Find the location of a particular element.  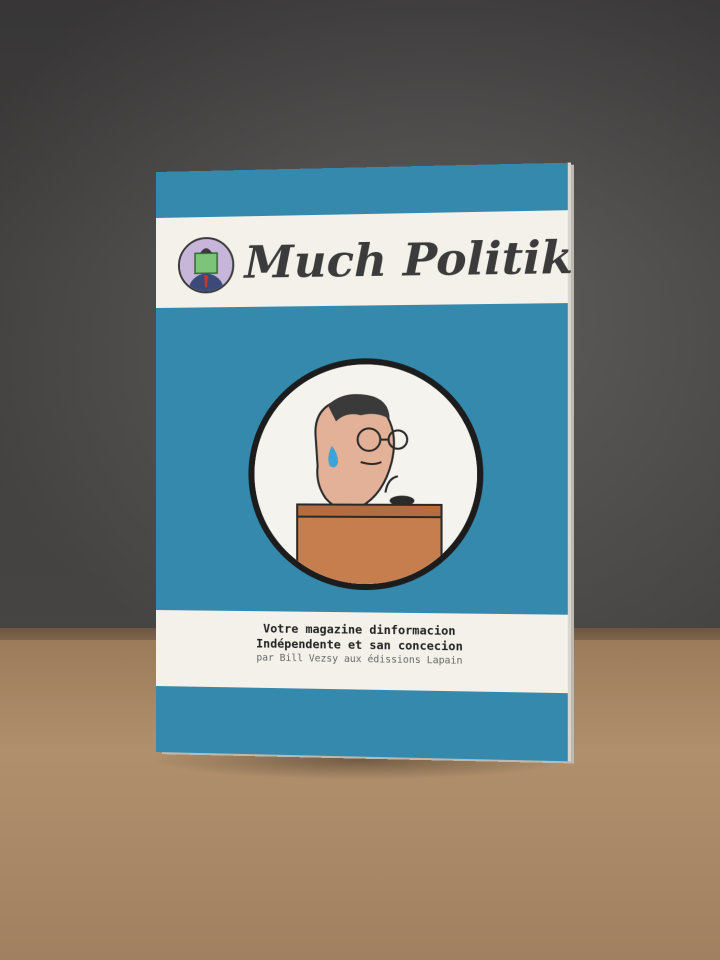

speaker-at-podium-icon is located at coordinates (365, 474).